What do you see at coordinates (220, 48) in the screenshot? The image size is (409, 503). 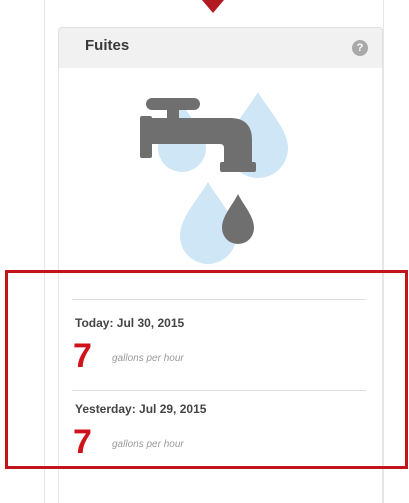 I see `widget-header: Fuites ?` at bounding box center [220, 48].